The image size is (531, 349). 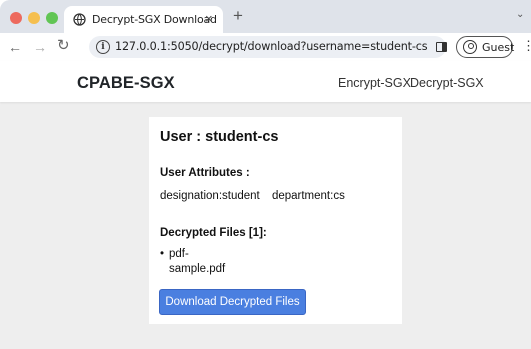 What do you see at coordinates (520, 14) in the screenshot?
I see `tab-search-icon: ⌄` at bounding box center [520, 14].